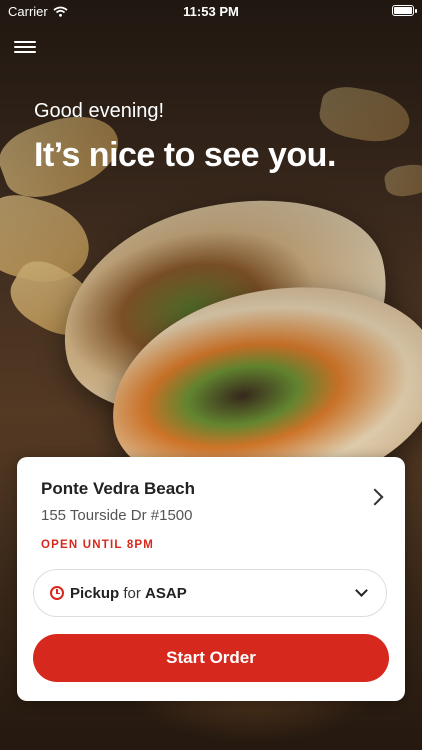 This screenshot has width=422, height=750. What do you see at coordinates (57, 593) in the screenshot?
I see `clock-icon` at bounding box center [57, 593].